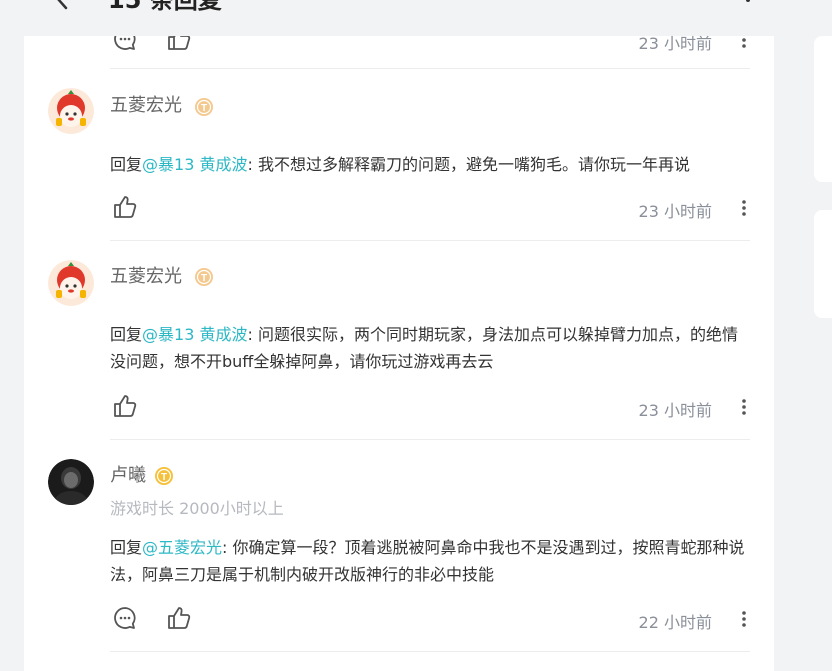 The width and height of the screenshot is (832, 671). What do you see at coordinates (675, 622) in the screenshot?
I see `timestamp: 22 小时前` at bounding box center [675, 622].